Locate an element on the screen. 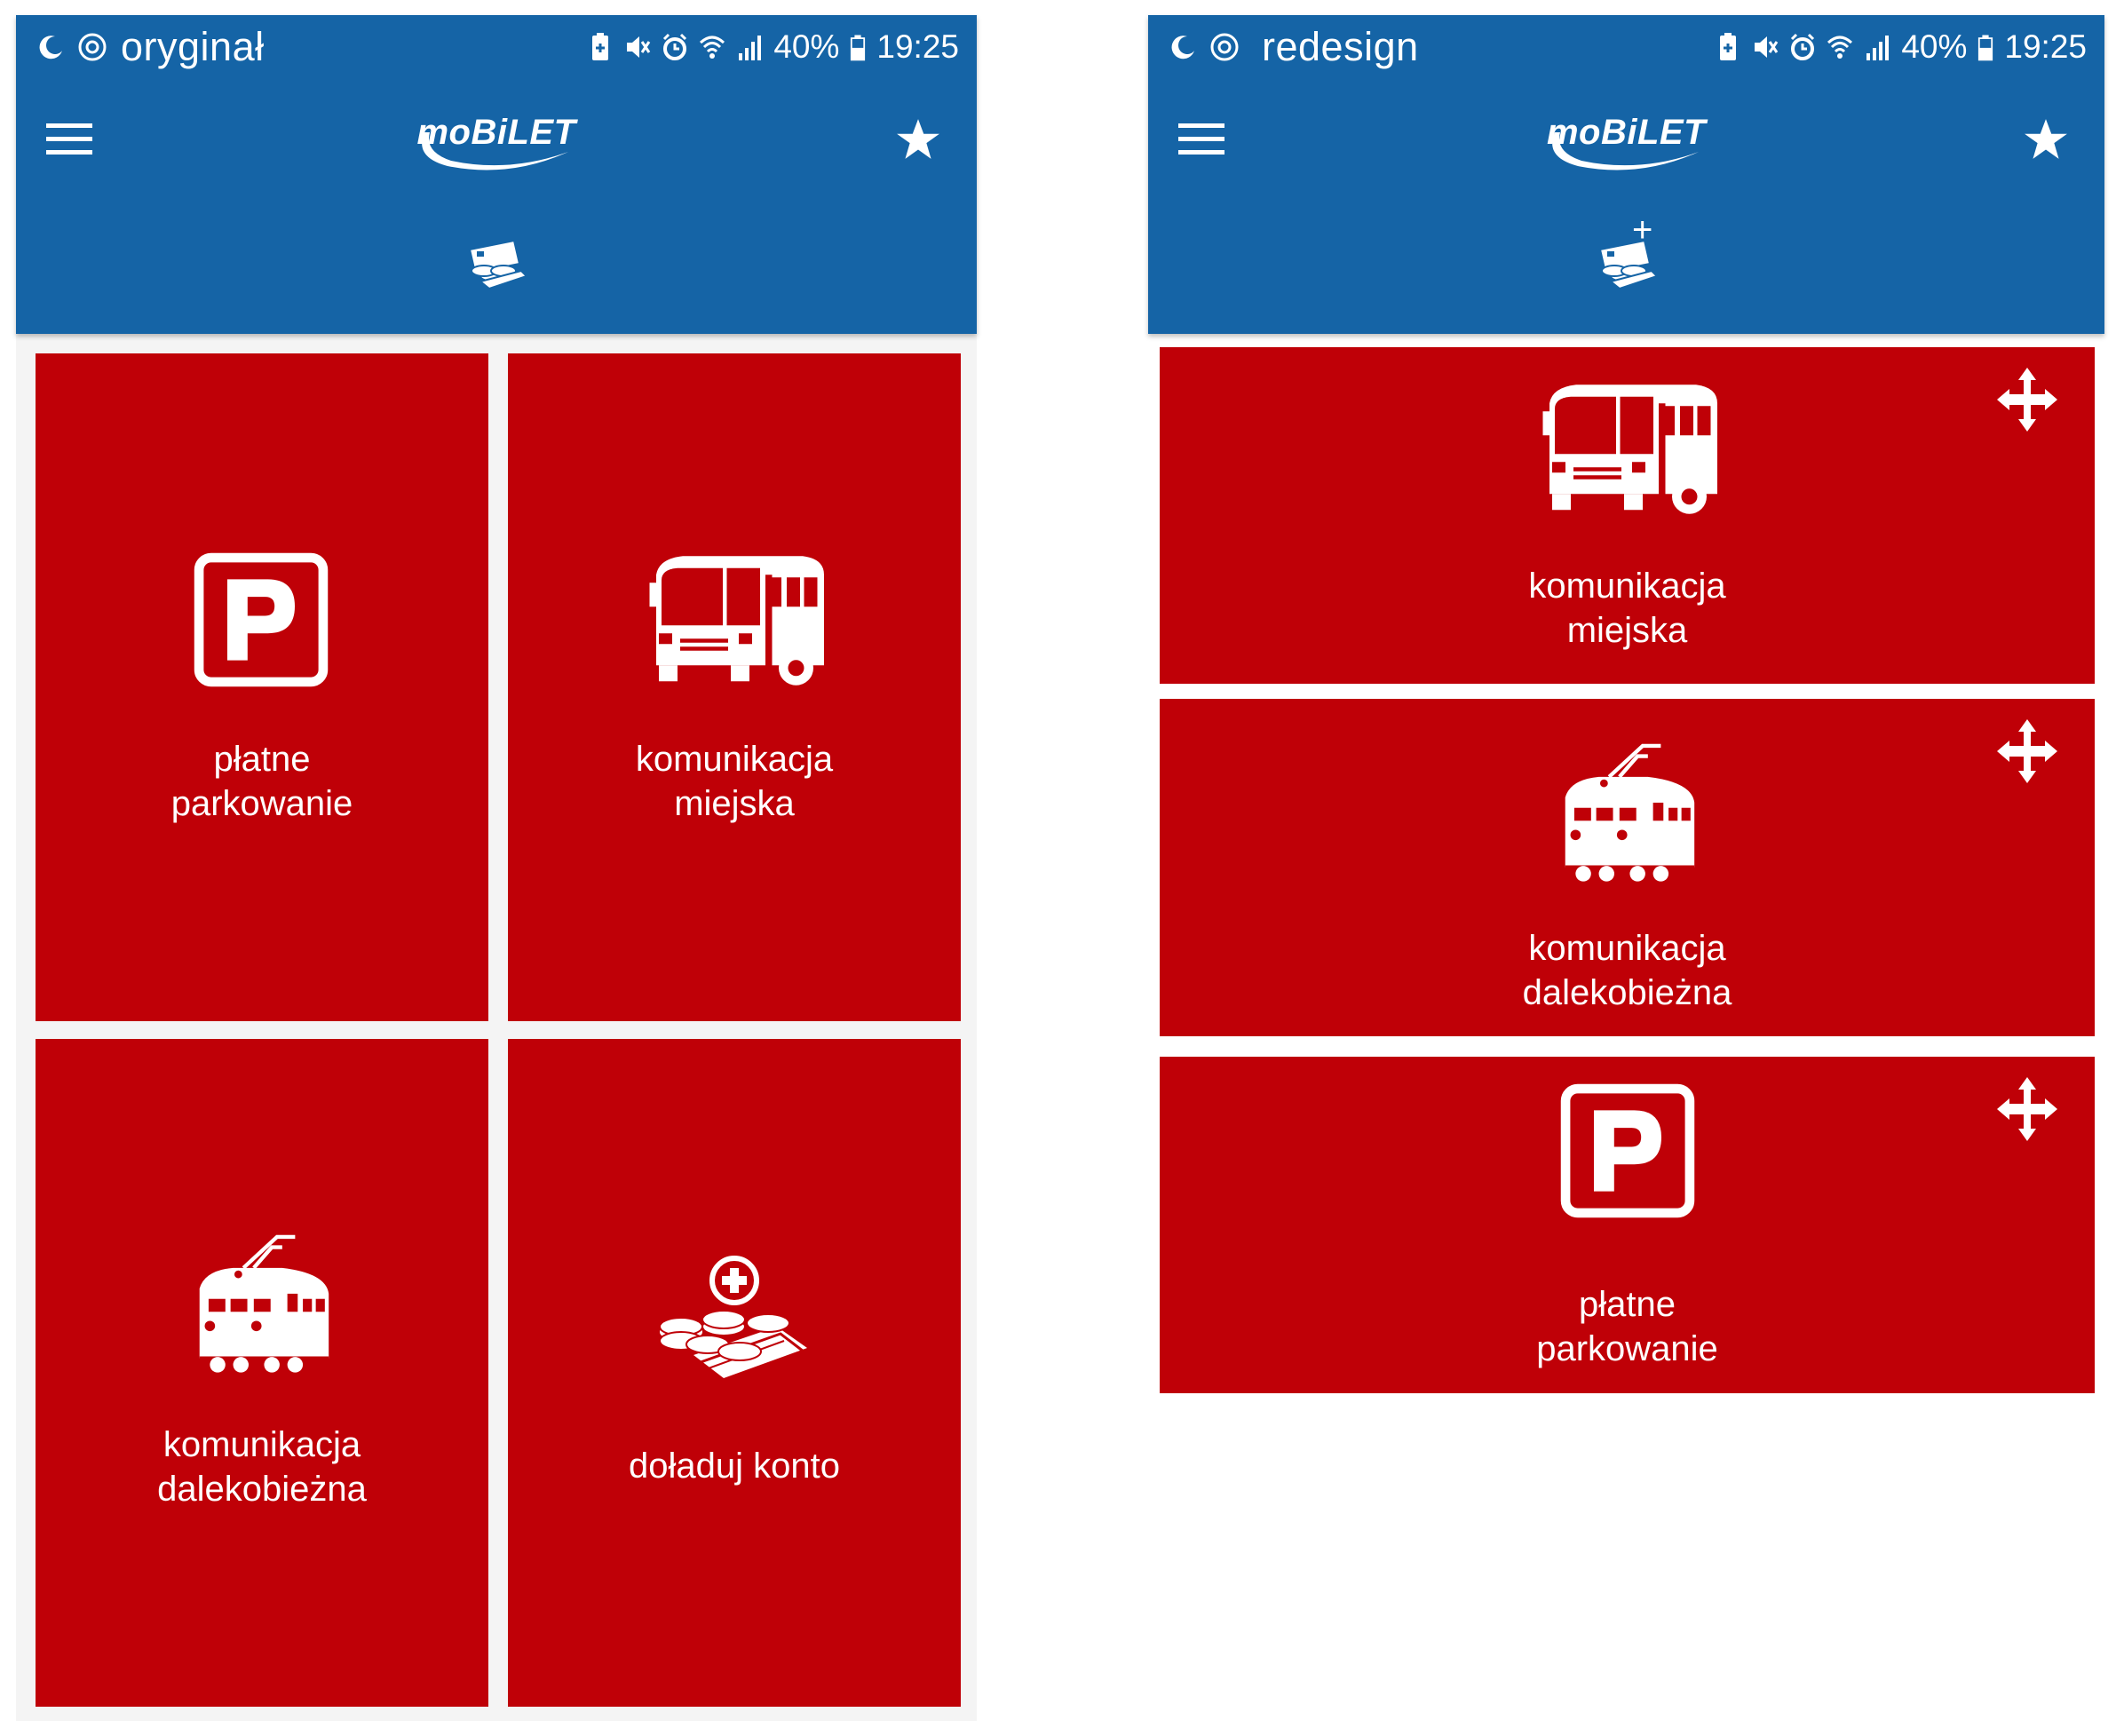 The height and width of the screenshot is (1736, 2116). tile-label: doładuj konto is located at coordinates (734, 1466).